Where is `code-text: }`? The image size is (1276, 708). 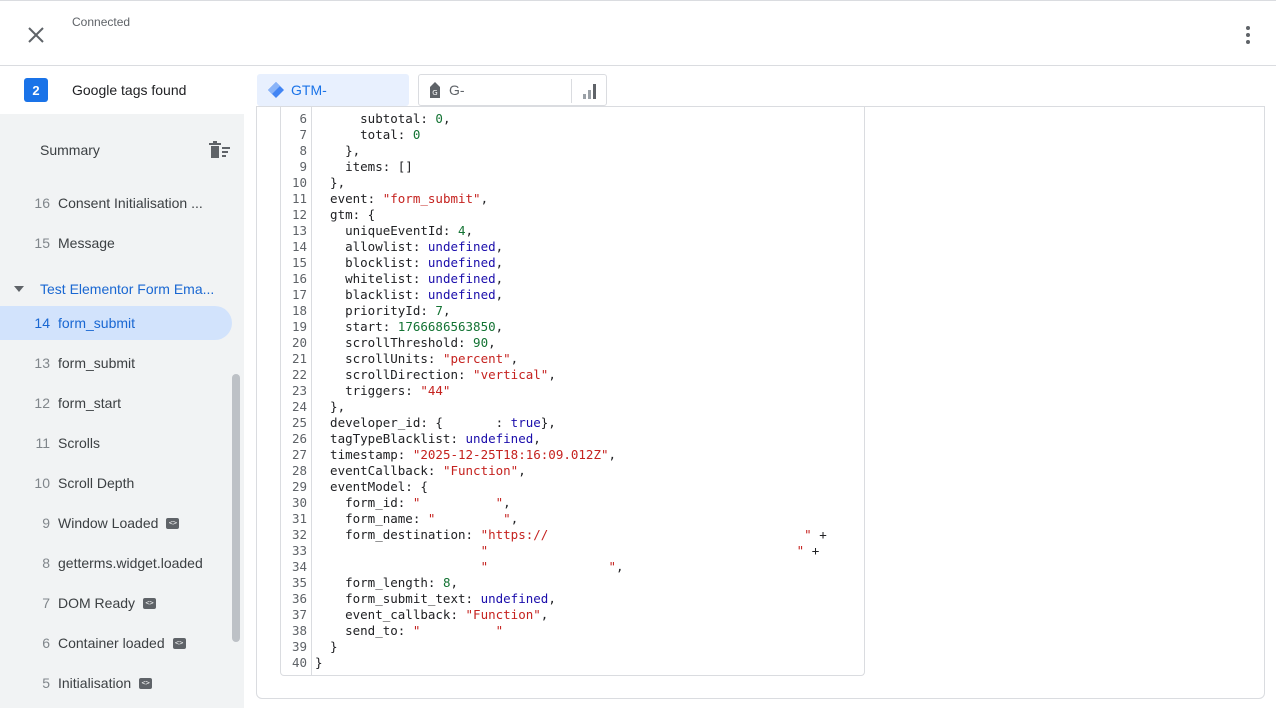
code-text: } is located at coordinates (319, 662).